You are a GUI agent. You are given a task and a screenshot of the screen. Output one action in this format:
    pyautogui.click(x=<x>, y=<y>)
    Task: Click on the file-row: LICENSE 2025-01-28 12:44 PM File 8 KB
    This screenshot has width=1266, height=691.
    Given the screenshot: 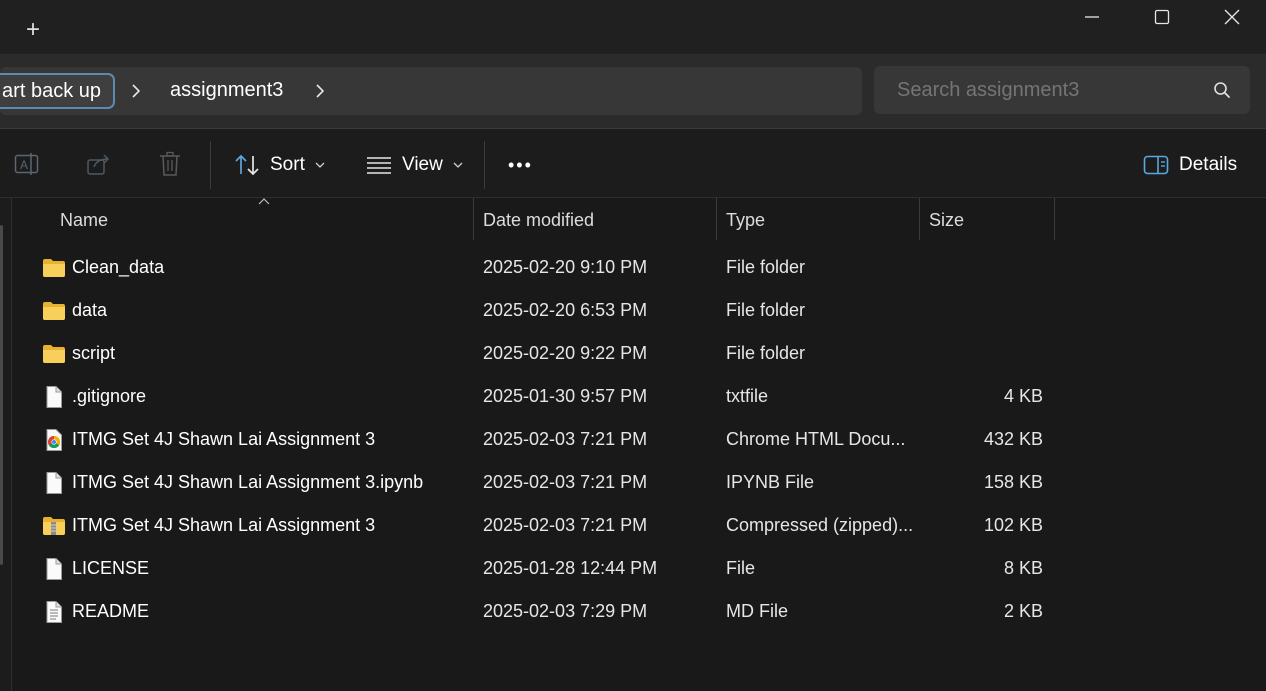 What is the action you would take?
    pyautogui.click(x=639, y=569)
    